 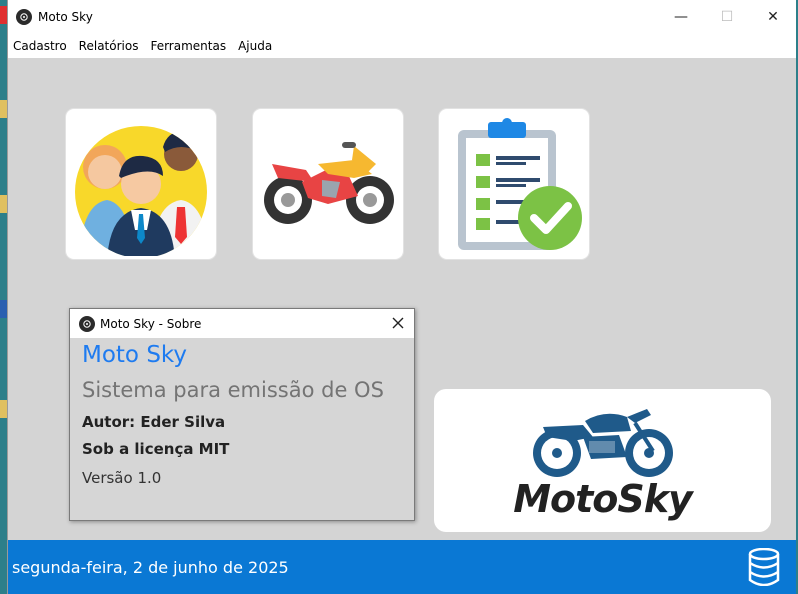 I want to click on menu-ajuda: Ajuda, so click(x=255, y=46).